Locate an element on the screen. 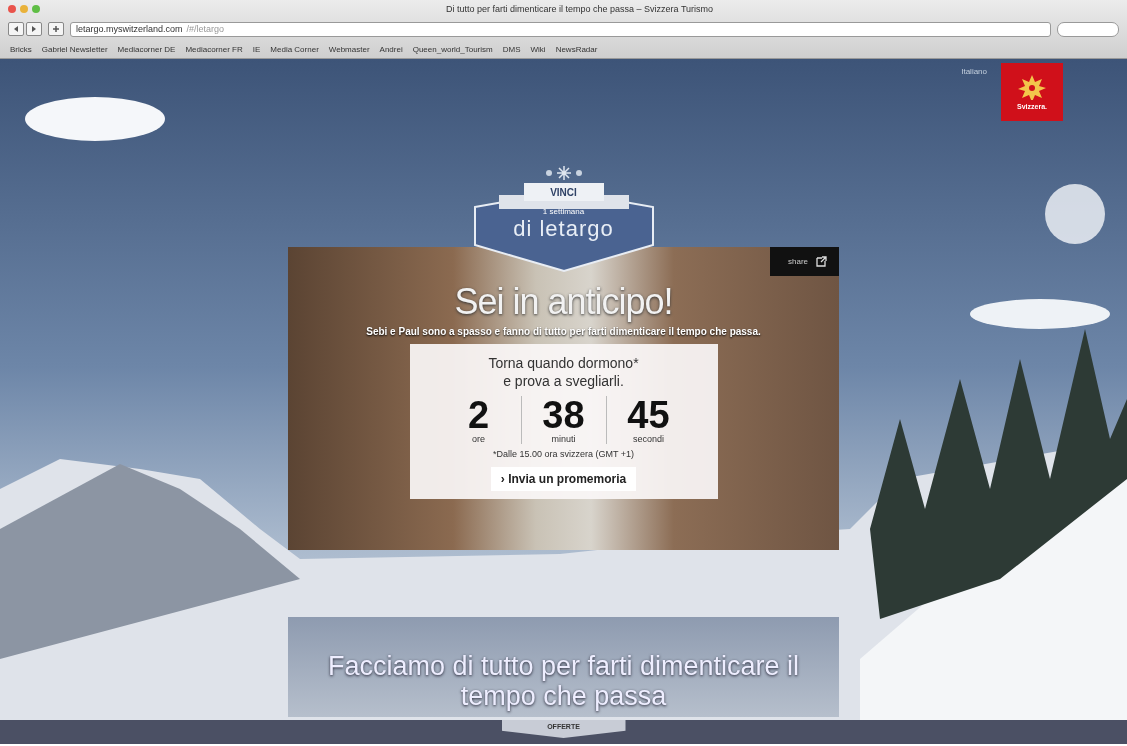 The image size is (1127, 746). countdown-number: 38 is located at coordinates (563, 415).